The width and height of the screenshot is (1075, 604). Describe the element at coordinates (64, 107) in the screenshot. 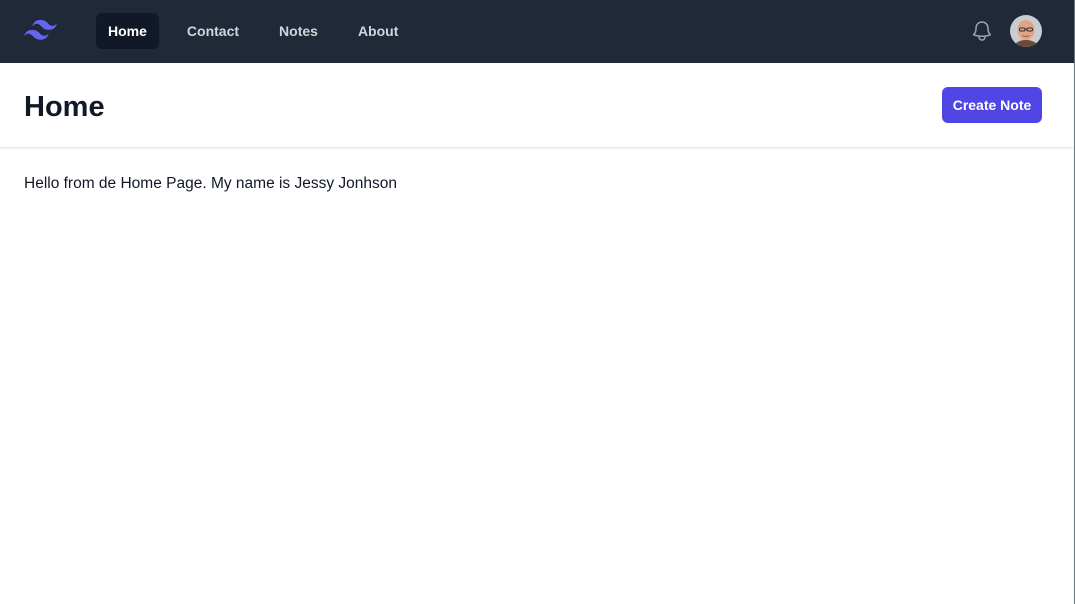

I see `page-title: Home` at that location.